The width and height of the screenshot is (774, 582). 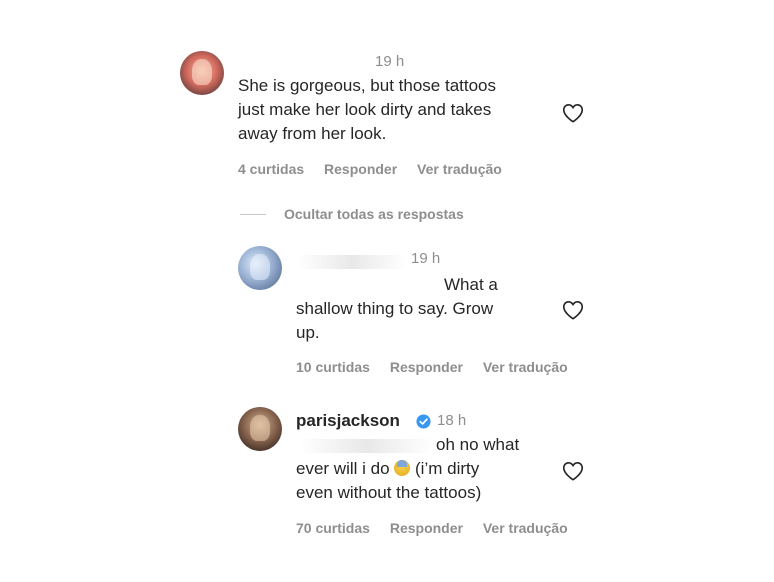 I want to click on reply-text-line: shallow thing to say. Grow, so click(x=395, y=308).